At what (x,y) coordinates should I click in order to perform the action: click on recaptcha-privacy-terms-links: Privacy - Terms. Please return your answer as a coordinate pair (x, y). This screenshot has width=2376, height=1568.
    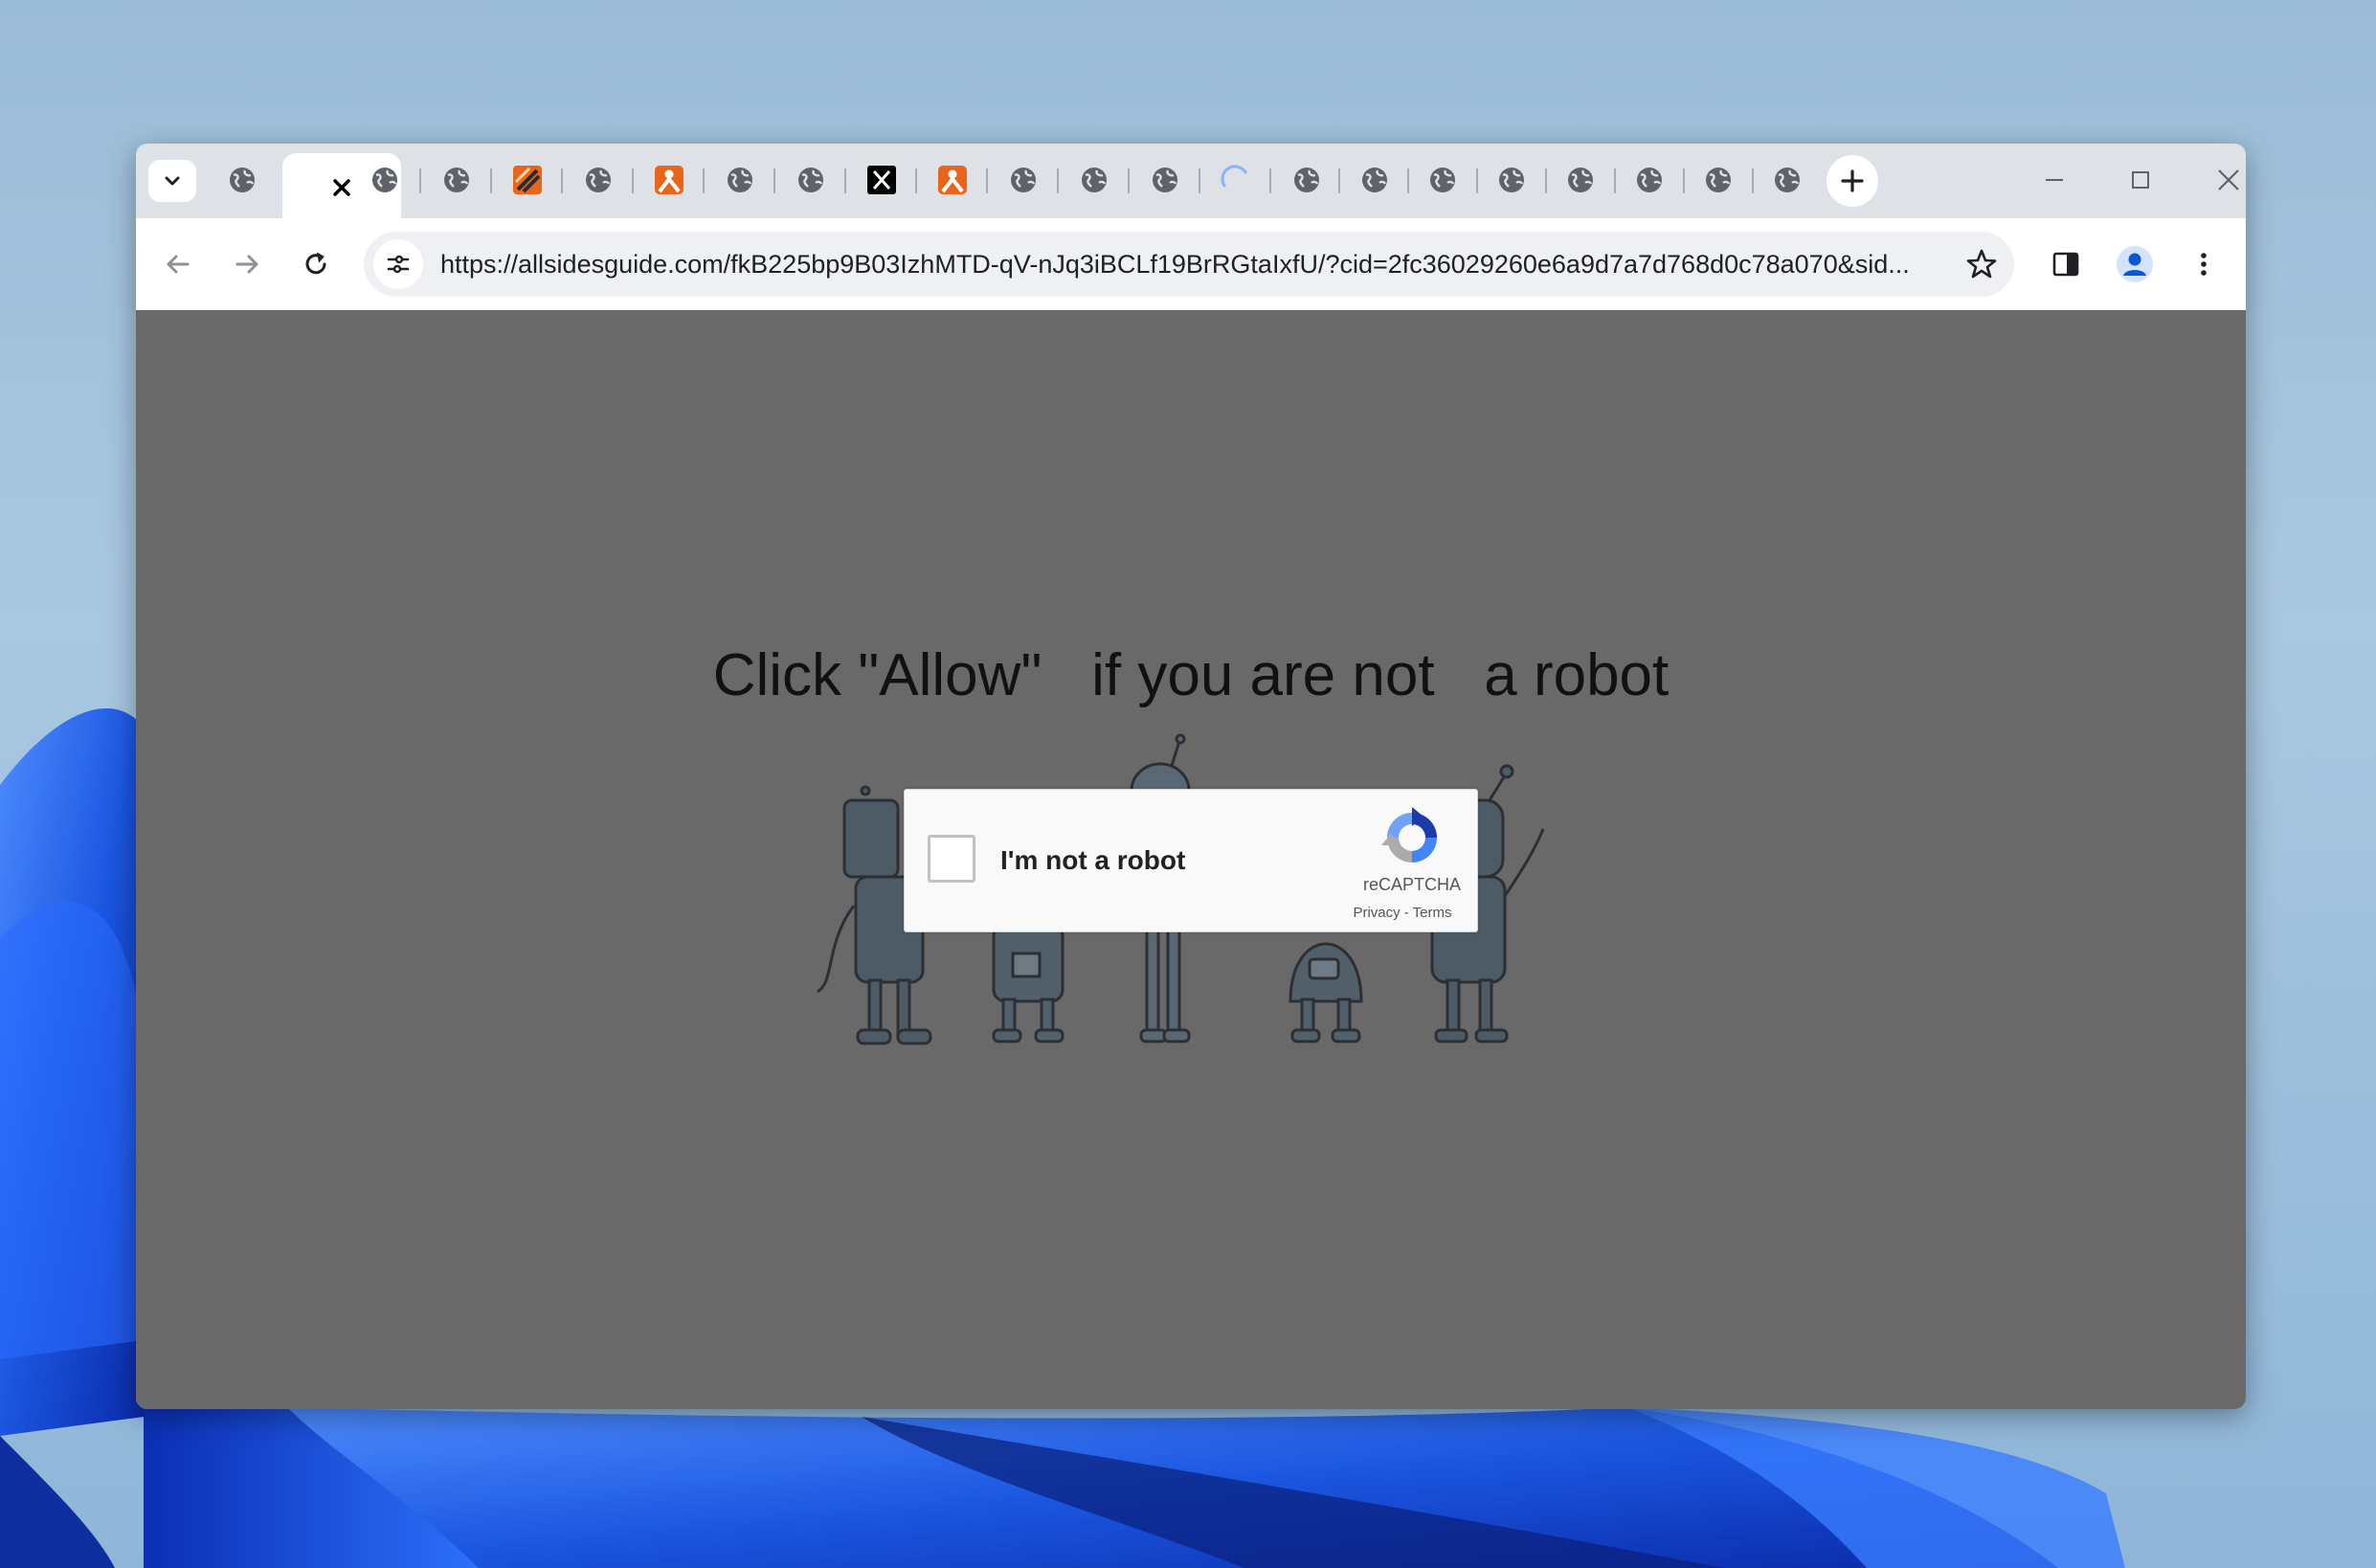
    Looking at the image, I should click on (1402, 913).